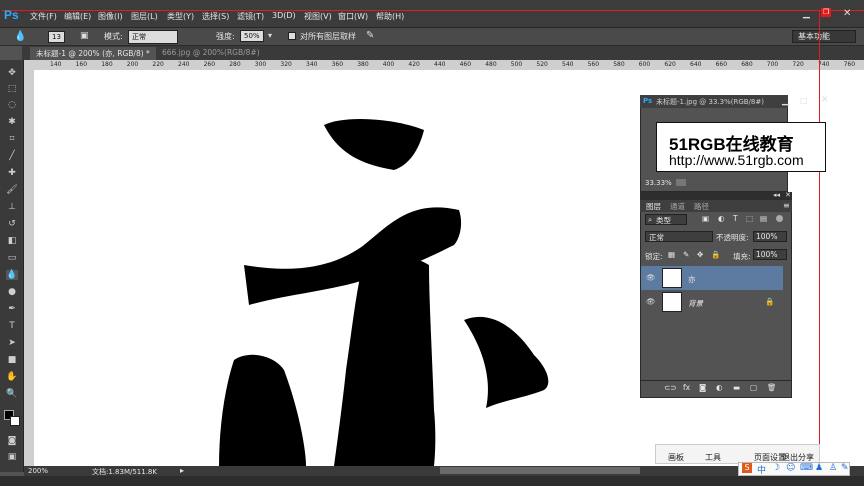  Describe the element at coordinates (845, 468) in the screenshot. I see `wrench-icon: ✎` at that location.